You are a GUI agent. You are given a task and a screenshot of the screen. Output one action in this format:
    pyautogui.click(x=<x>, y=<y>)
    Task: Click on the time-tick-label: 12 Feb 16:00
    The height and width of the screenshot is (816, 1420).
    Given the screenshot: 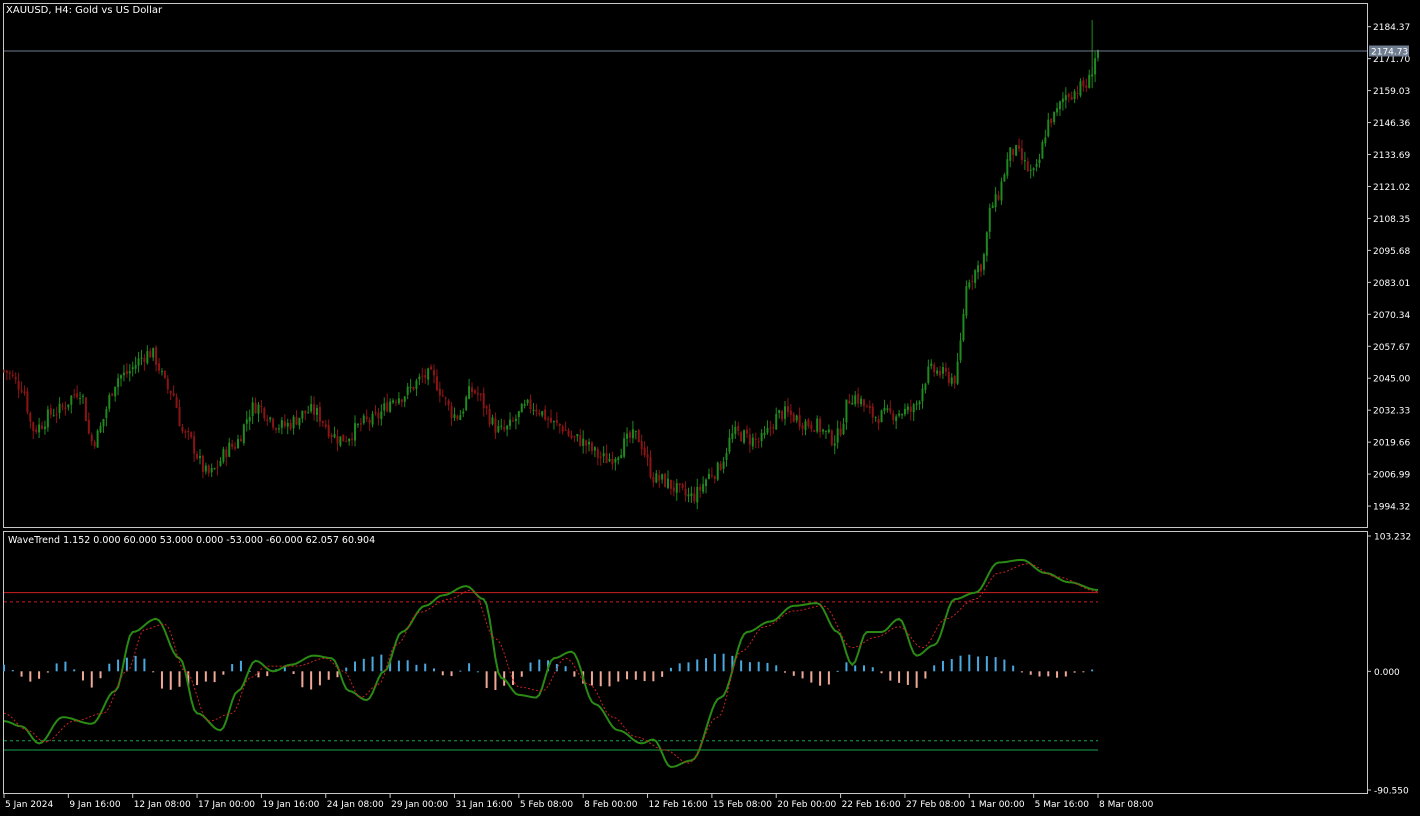 What is the action you would take?
    pyautogui.click(x=678, y=805)
    